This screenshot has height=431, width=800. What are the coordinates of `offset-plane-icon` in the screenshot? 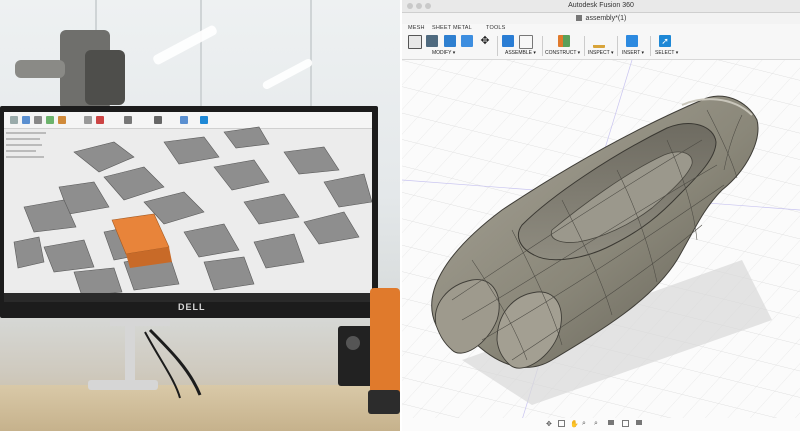 It's located at (564, 41).